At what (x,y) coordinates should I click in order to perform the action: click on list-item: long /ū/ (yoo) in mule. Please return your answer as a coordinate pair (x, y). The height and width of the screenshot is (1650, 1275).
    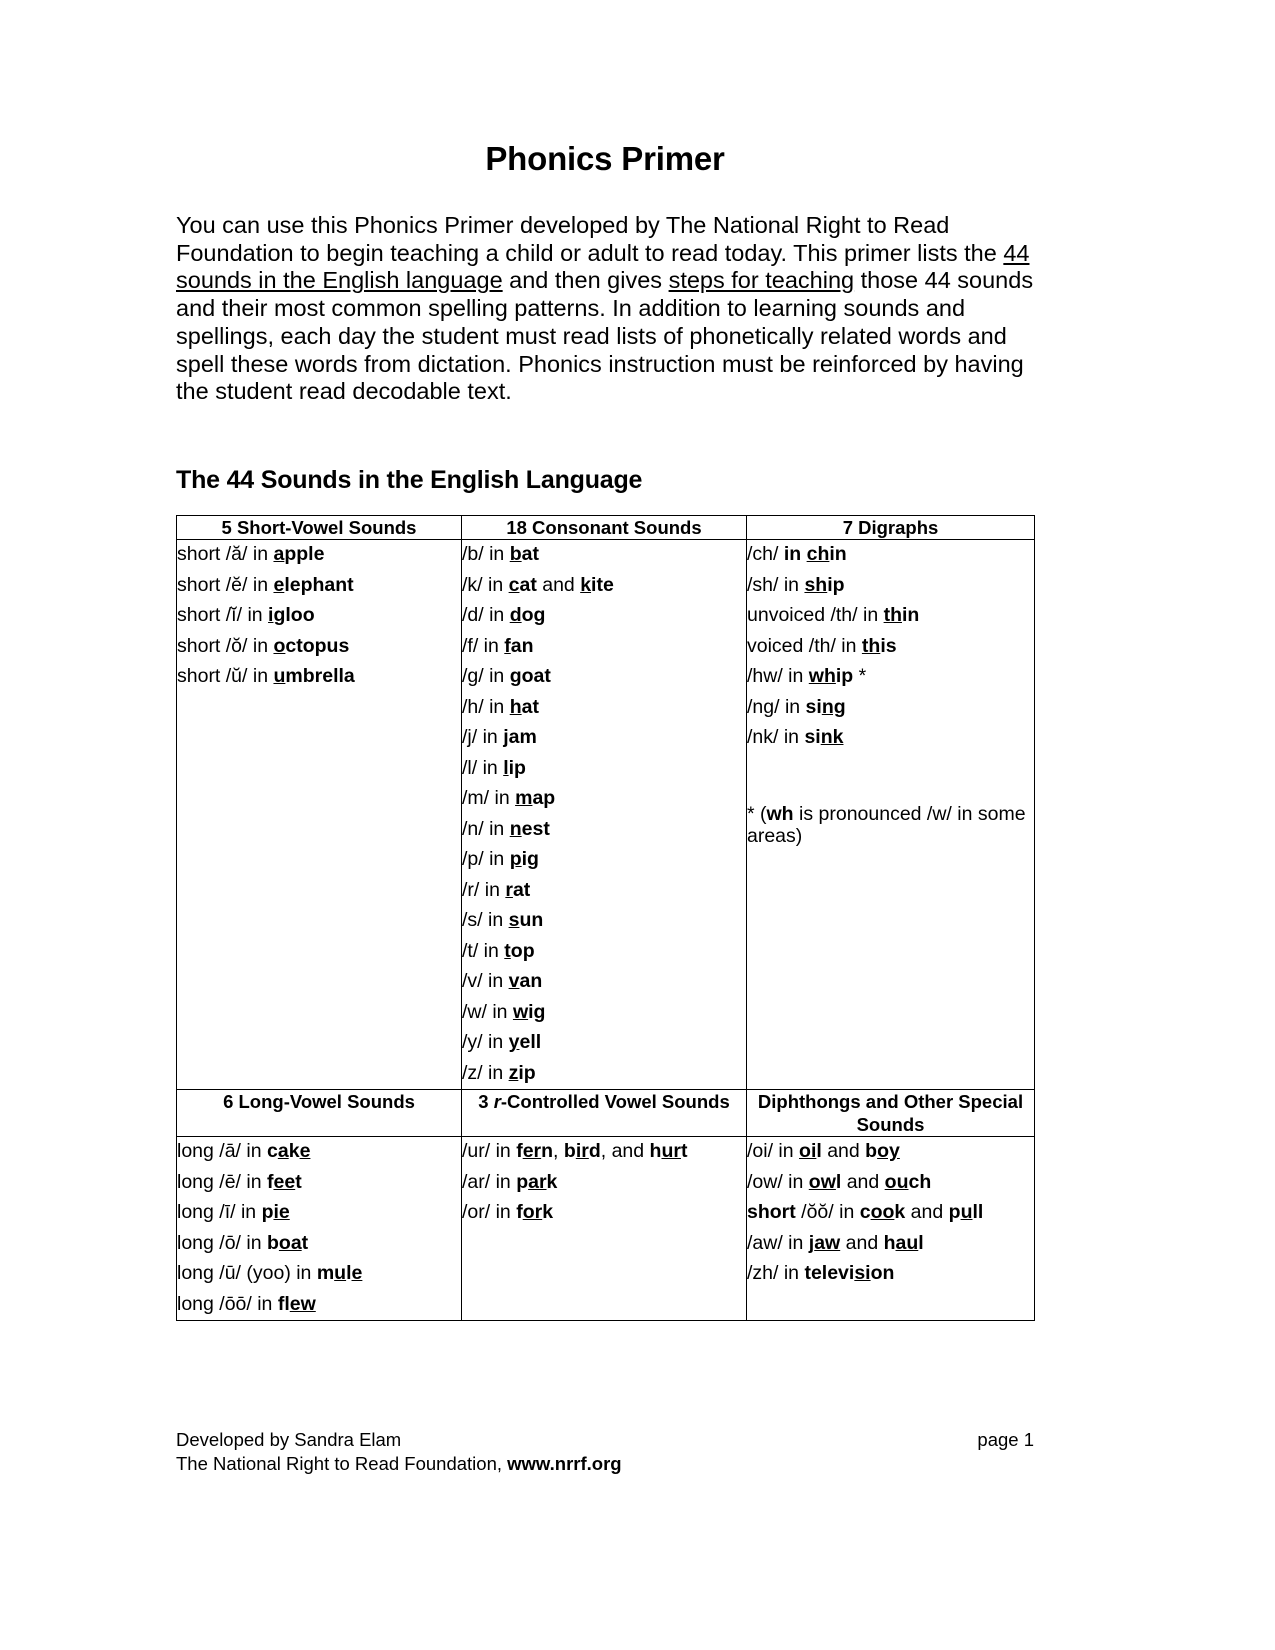
    Looking at the image, I should click on (270, 1273).